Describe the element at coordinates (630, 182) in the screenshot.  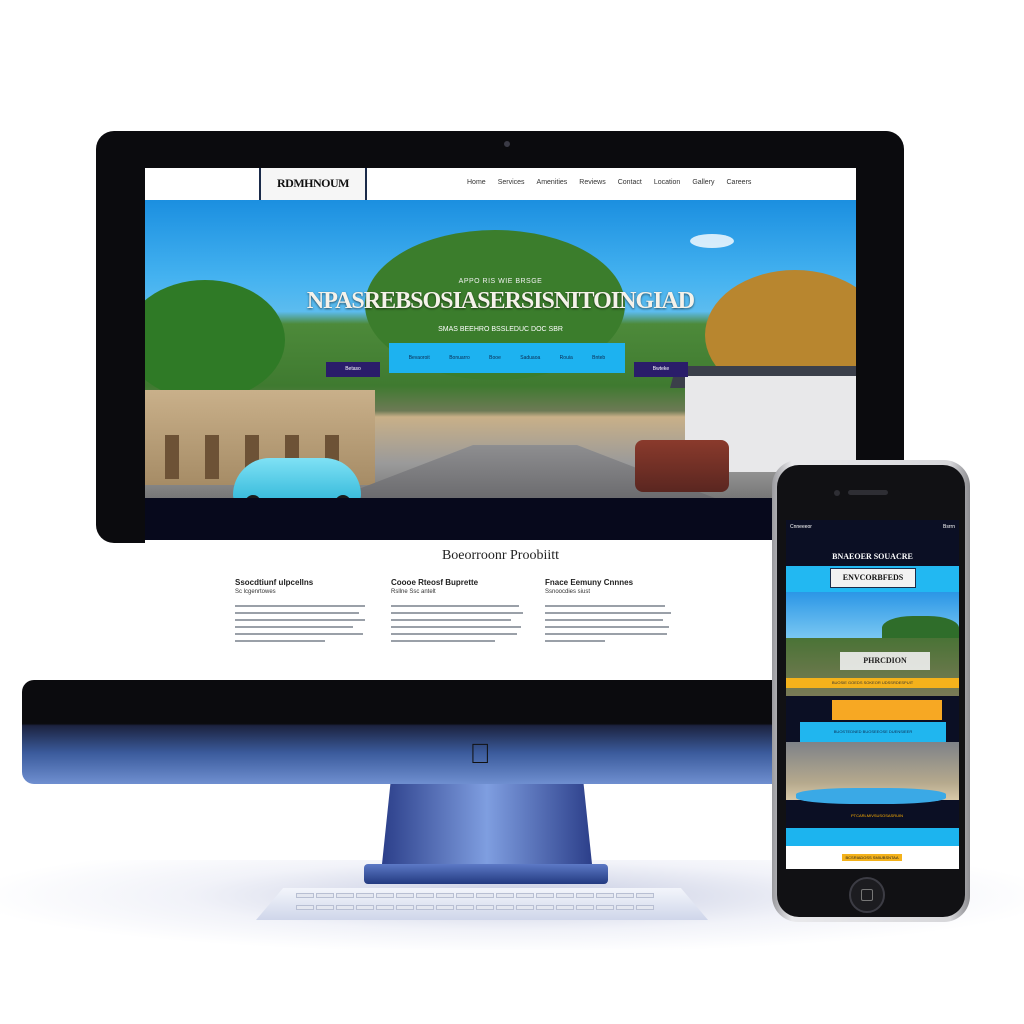
I see `nav-item-contact: Contact` at that location.